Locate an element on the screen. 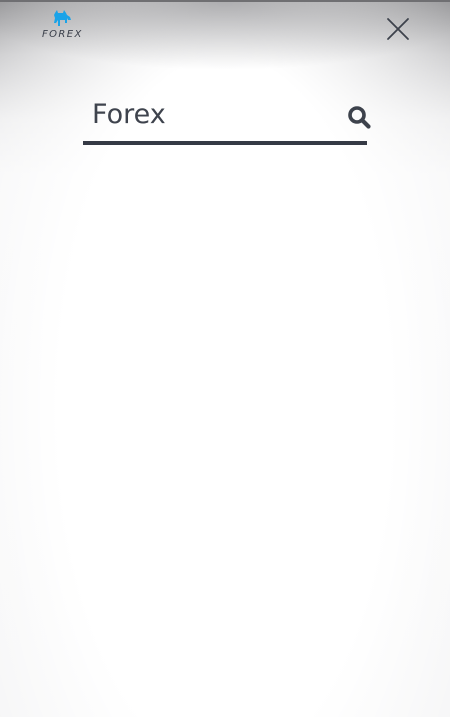 This screenshot has height=717, width=450. search-icon is located at coordinates (359, 117).